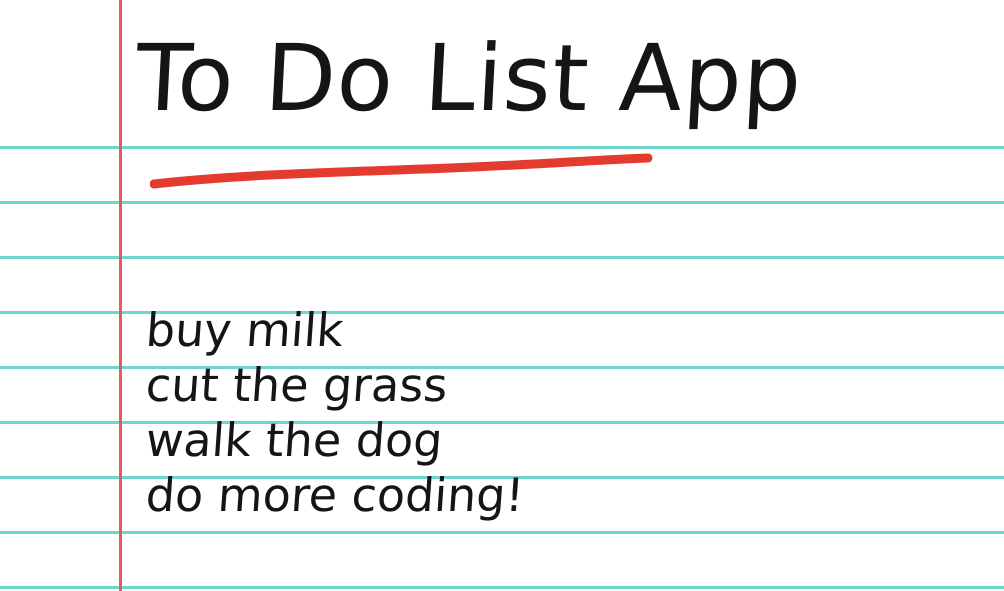 Image resolution: width=1004 pixels, height=591 pixels. I want to click on todo-item-buy-milk: buy milk, so click(335, 330).